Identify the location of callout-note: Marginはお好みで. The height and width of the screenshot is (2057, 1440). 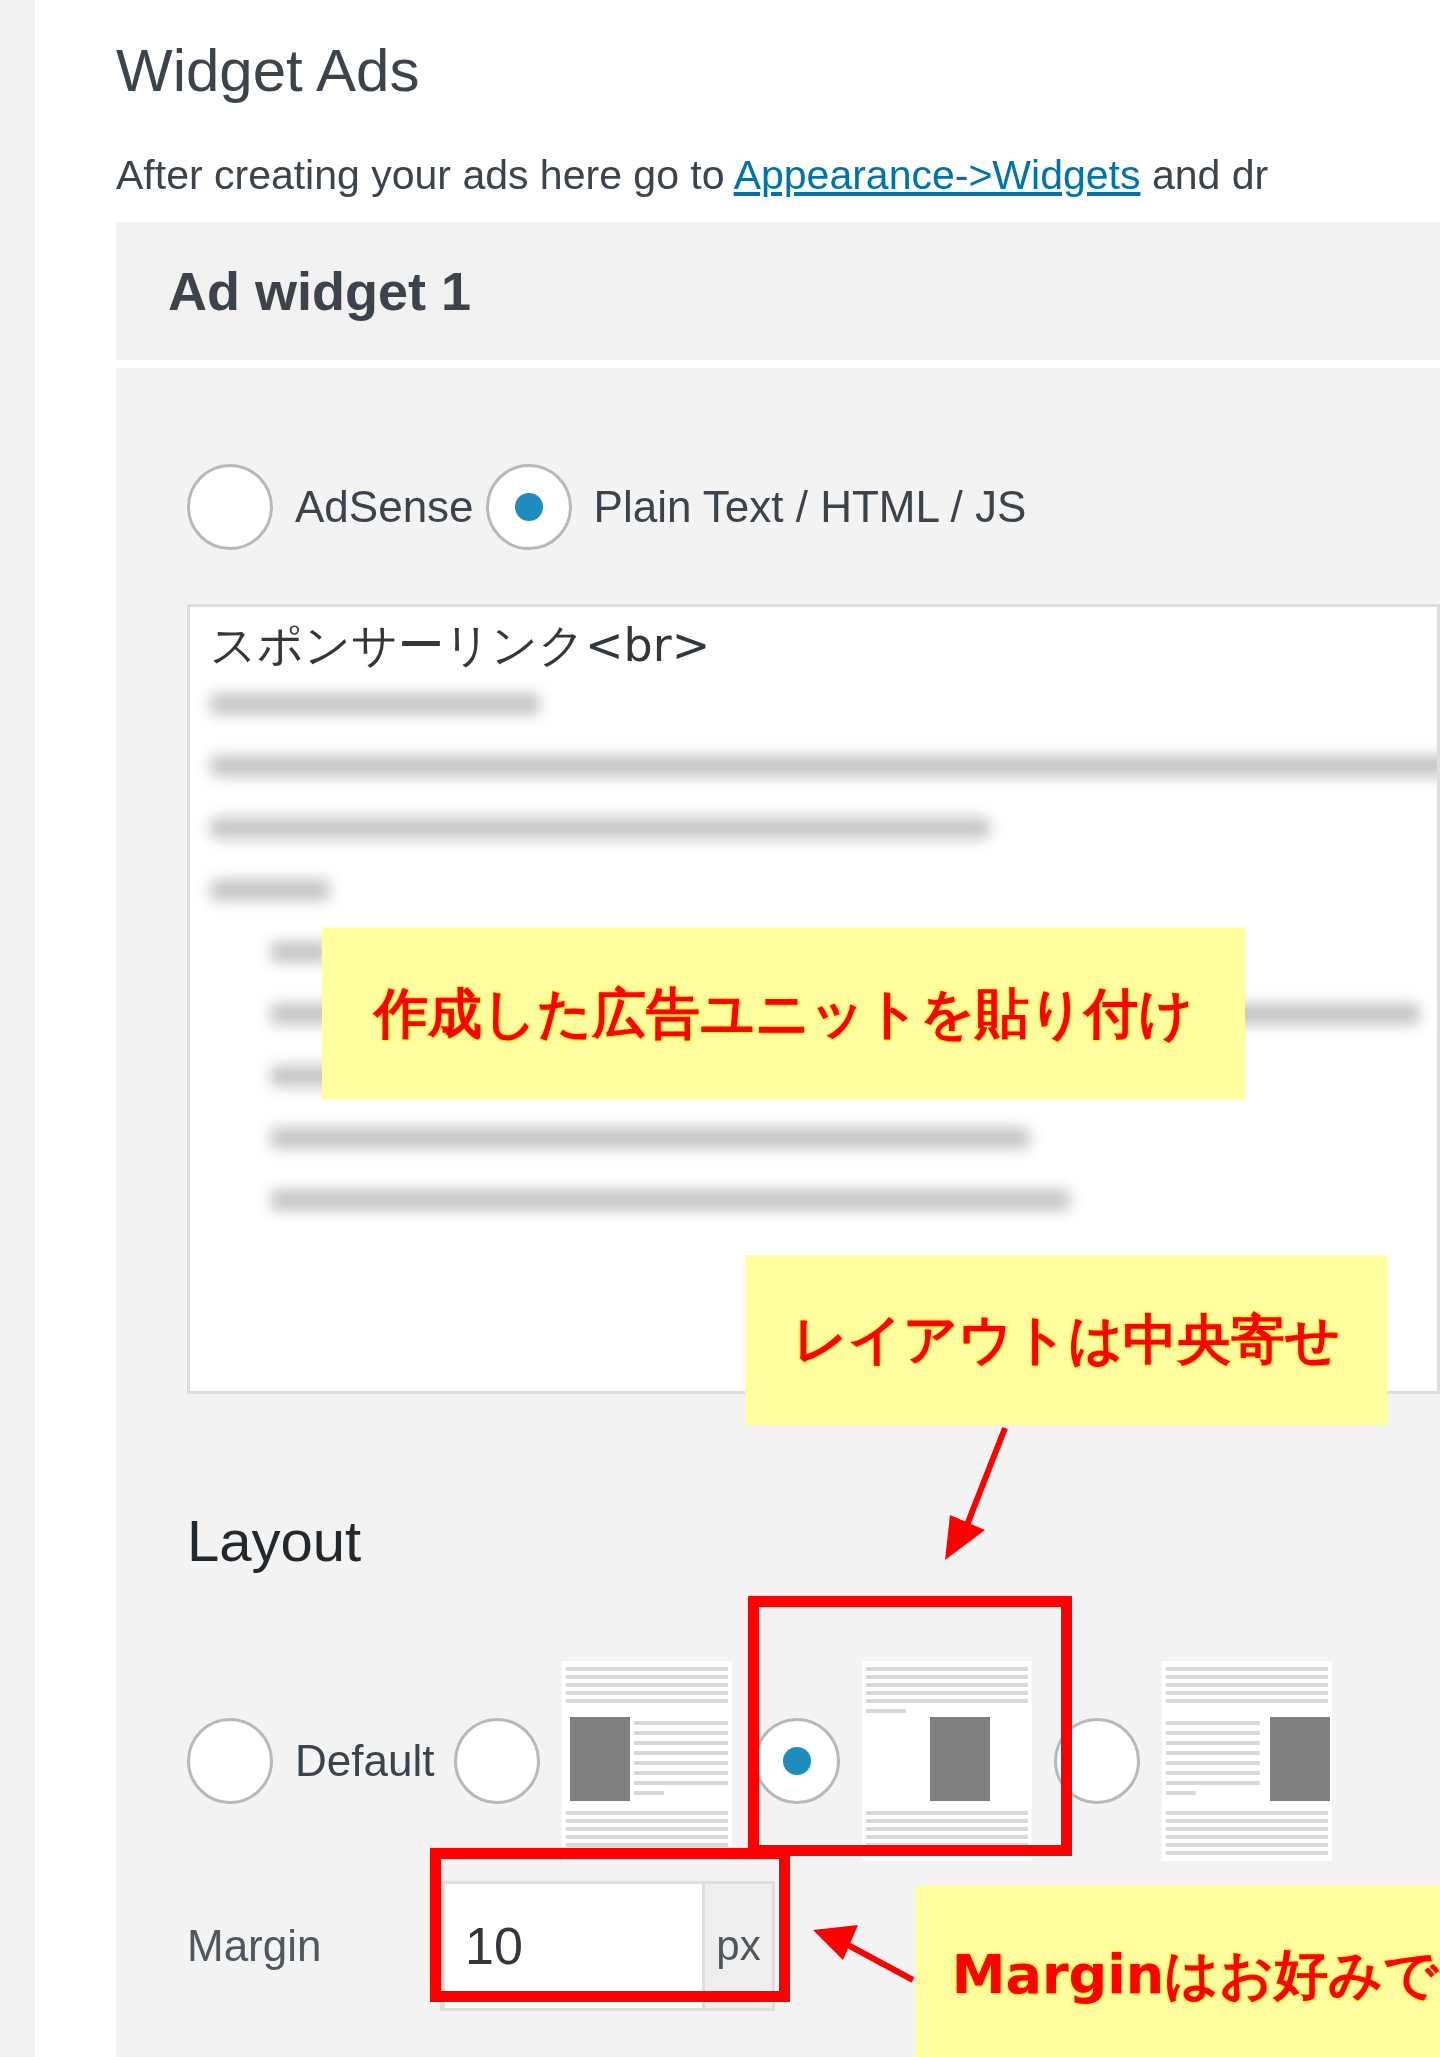
(1177, 1971).